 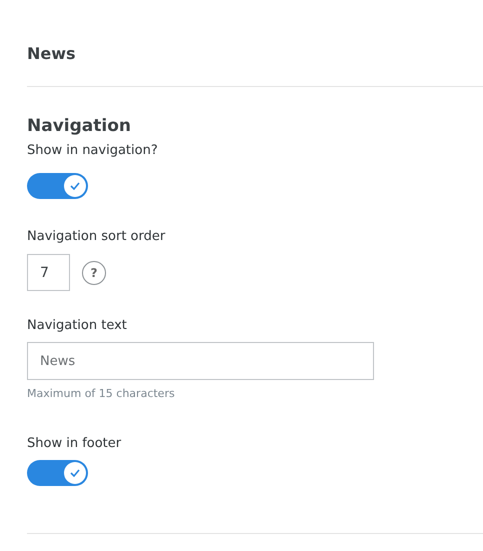 I want to click on field-label: Navigation text, so click(x=77, y=326).